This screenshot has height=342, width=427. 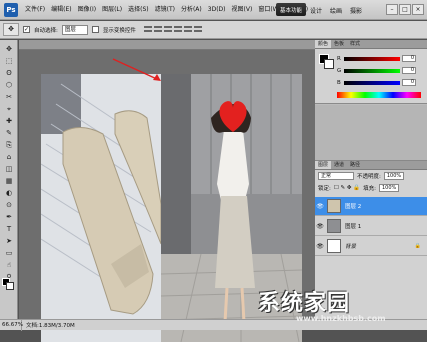 What do you see at coordinates (323, 165) in the screenshot?
I see `tab-layers: 图层` at bounding box center [323, 165].